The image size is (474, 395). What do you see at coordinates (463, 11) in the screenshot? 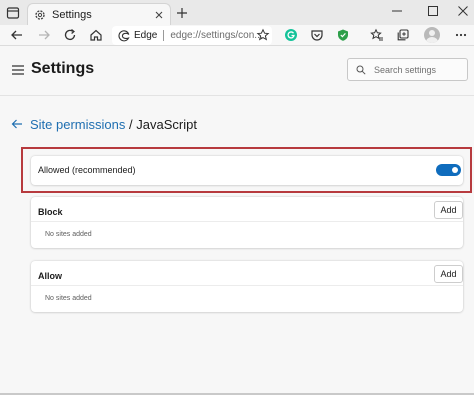
I see `close-window-icon` at bounding box center [463, 11].